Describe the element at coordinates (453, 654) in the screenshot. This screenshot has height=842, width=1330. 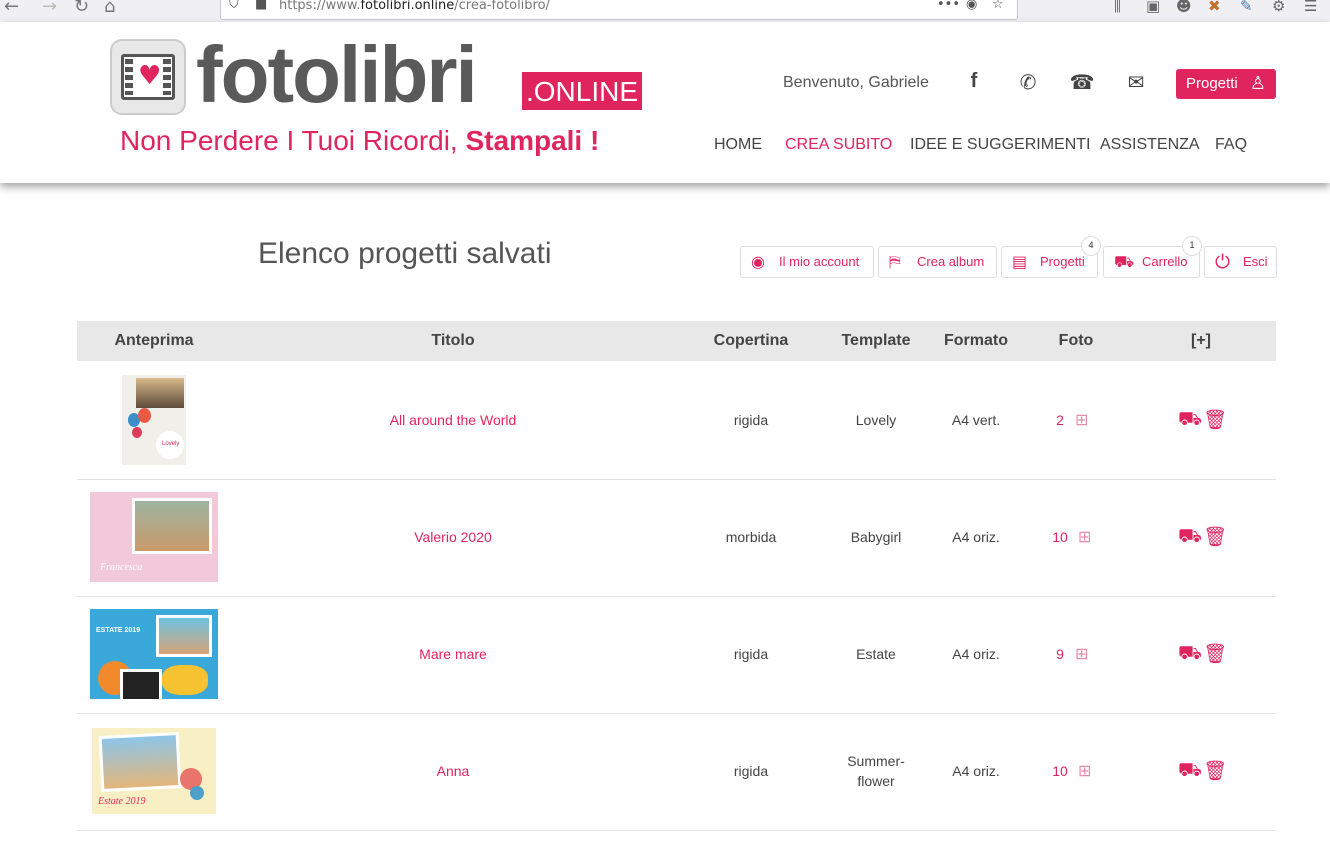
I see `project-title-link: Mare mare` at that location.